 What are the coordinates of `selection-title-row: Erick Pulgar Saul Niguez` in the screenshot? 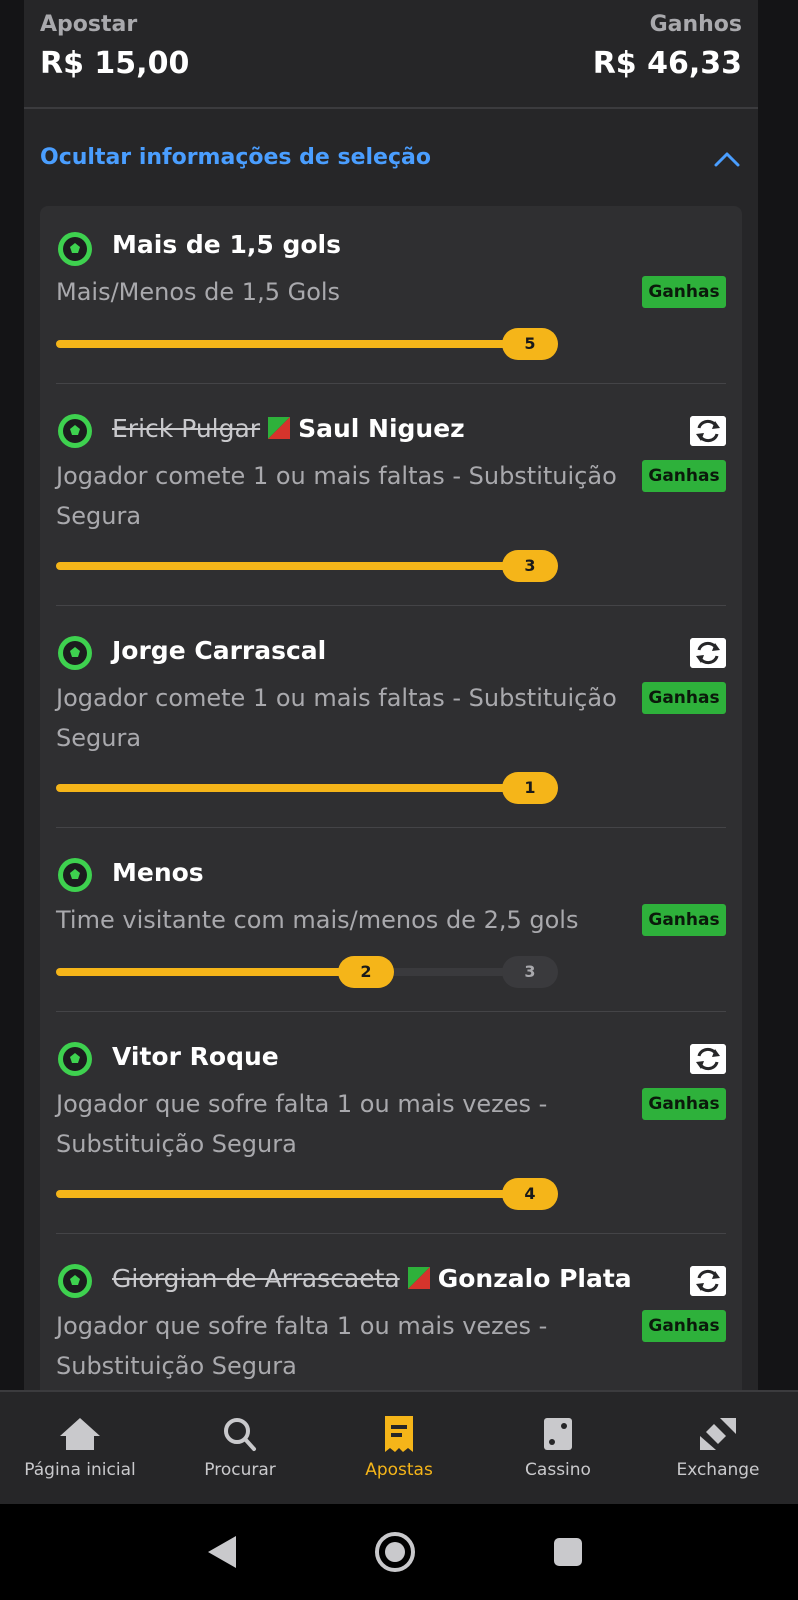 It's located at (288, 428).